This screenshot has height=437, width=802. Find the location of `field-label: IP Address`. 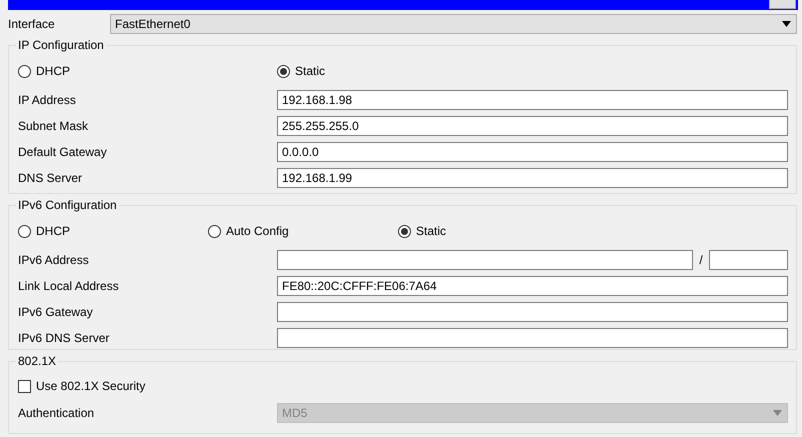

field-label: IP Address is located at coordinates (47, 100).